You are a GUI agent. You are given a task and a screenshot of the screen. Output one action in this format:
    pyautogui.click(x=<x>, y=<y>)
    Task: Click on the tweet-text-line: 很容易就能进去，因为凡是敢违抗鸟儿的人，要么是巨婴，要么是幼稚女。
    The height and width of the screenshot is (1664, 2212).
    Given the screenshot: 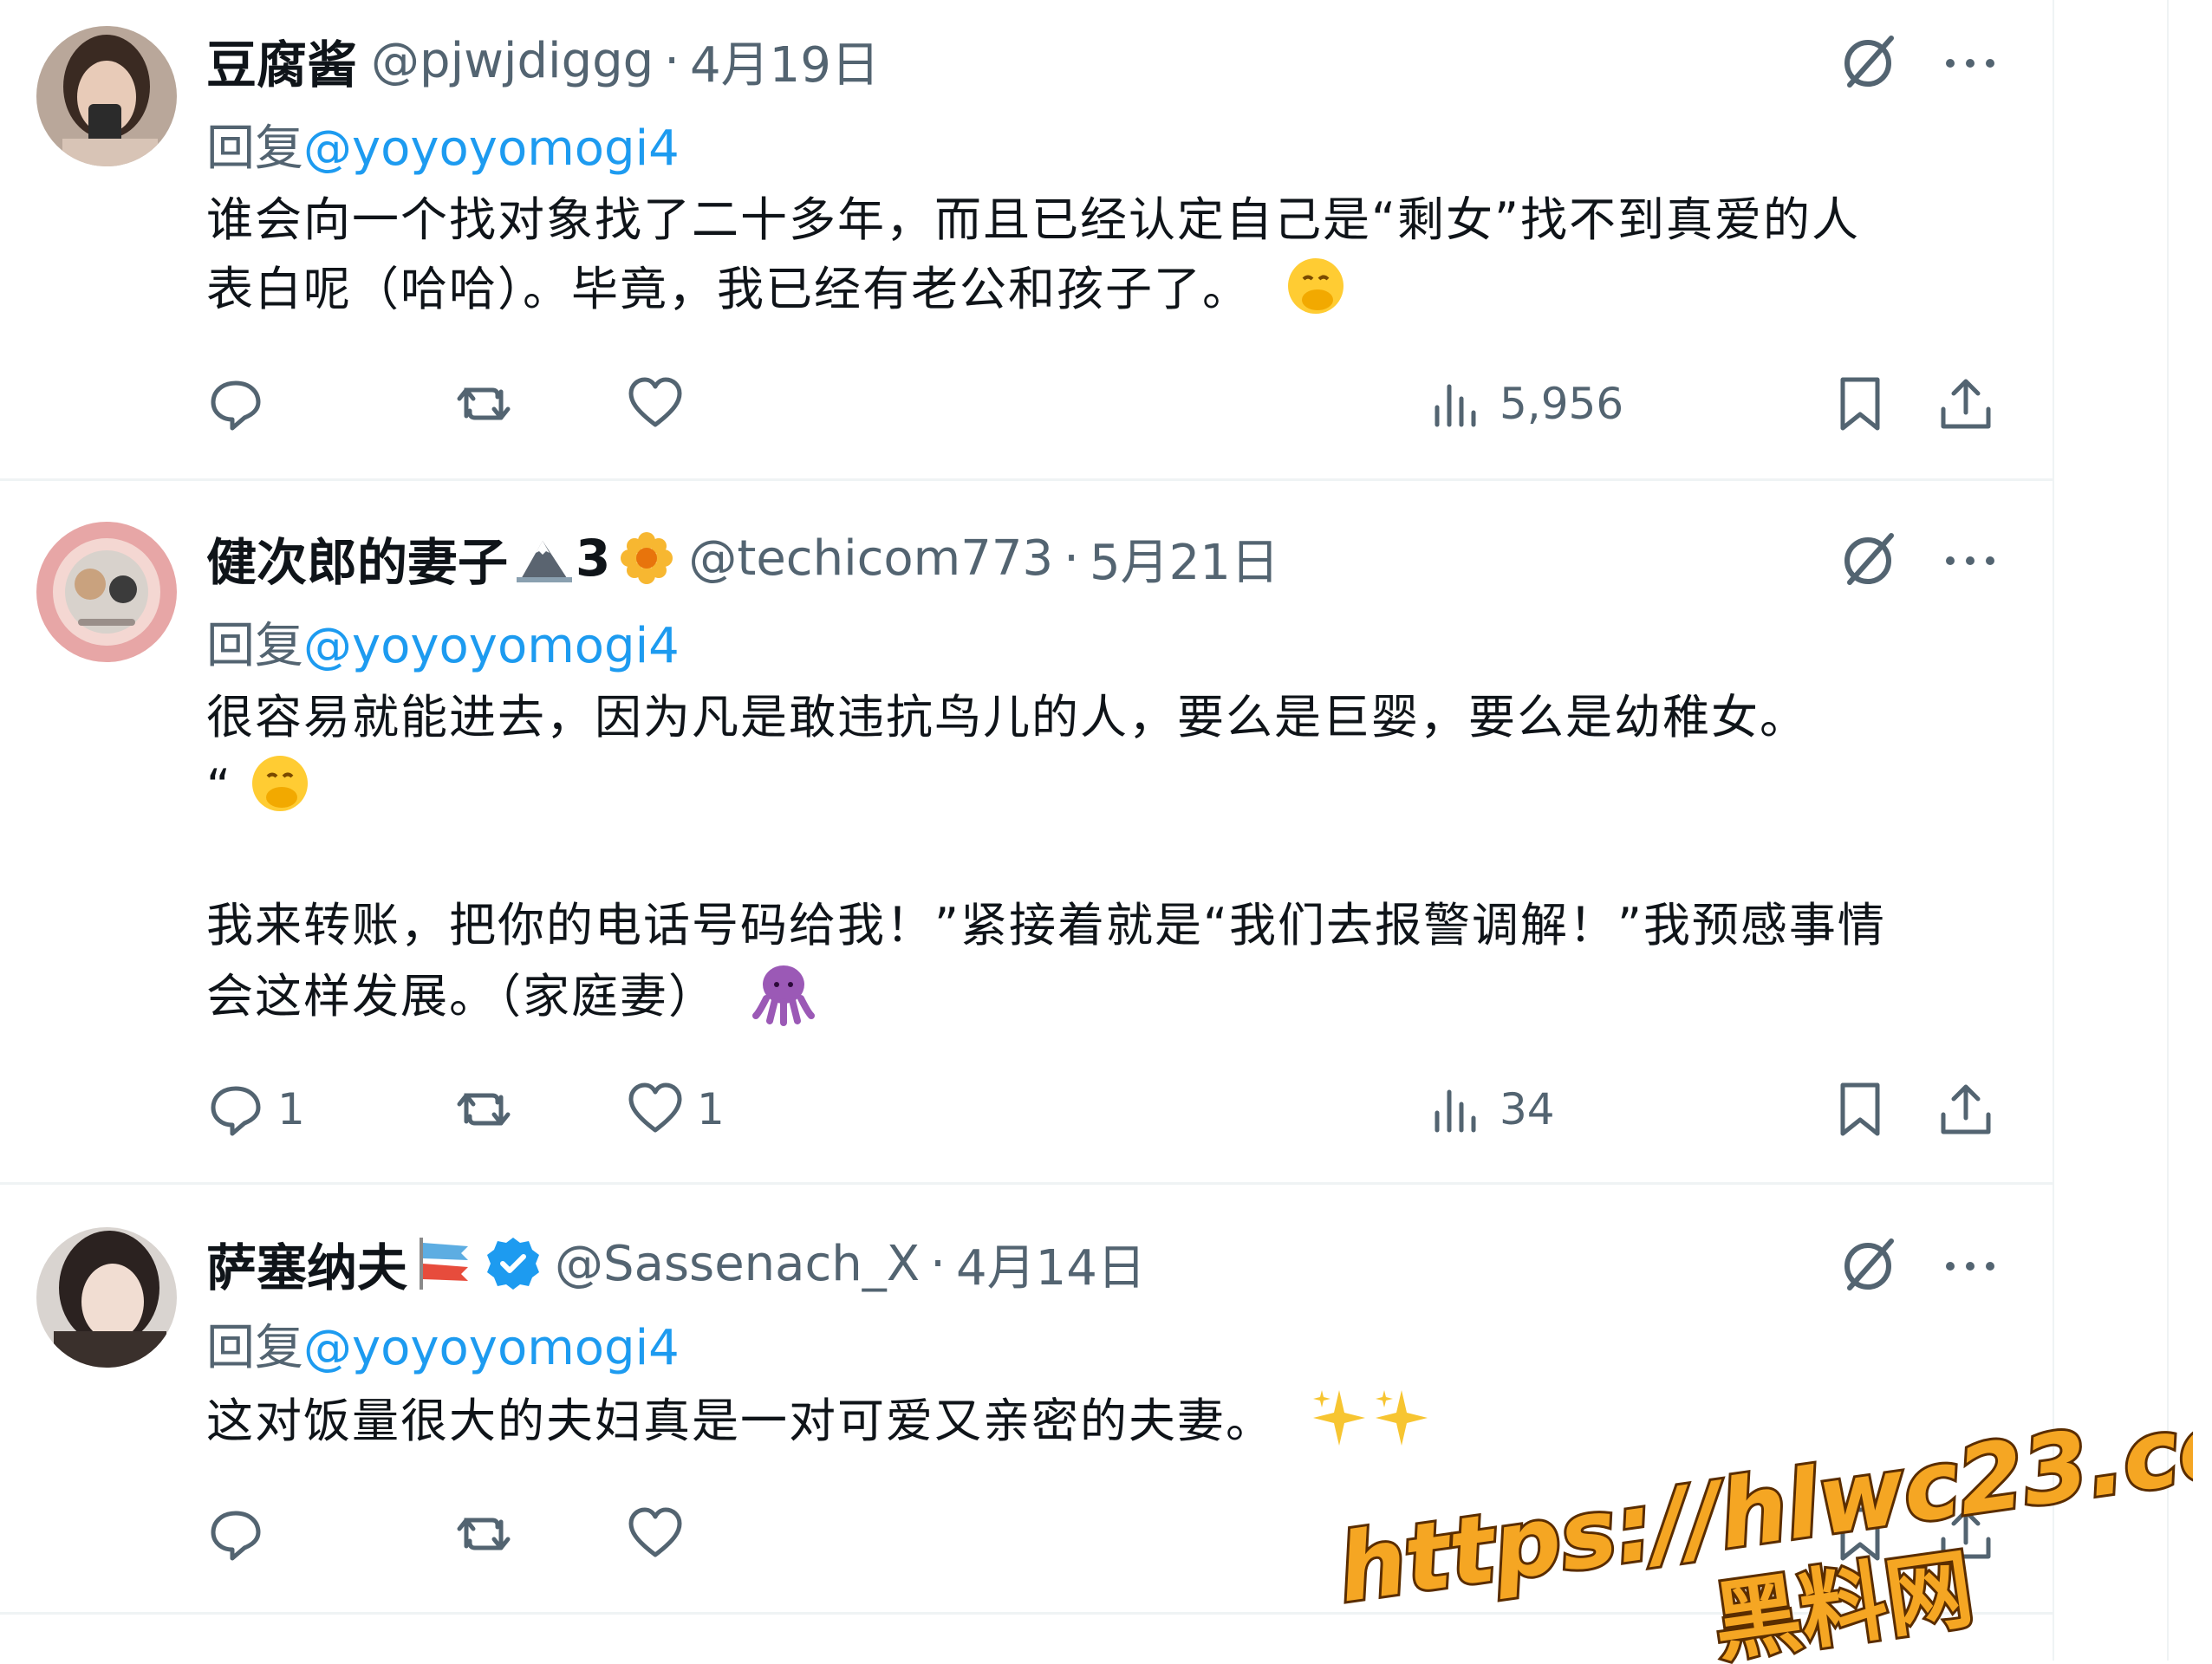 What is the action you would take?
    pyautogui.click(x=1007, y=717)
    